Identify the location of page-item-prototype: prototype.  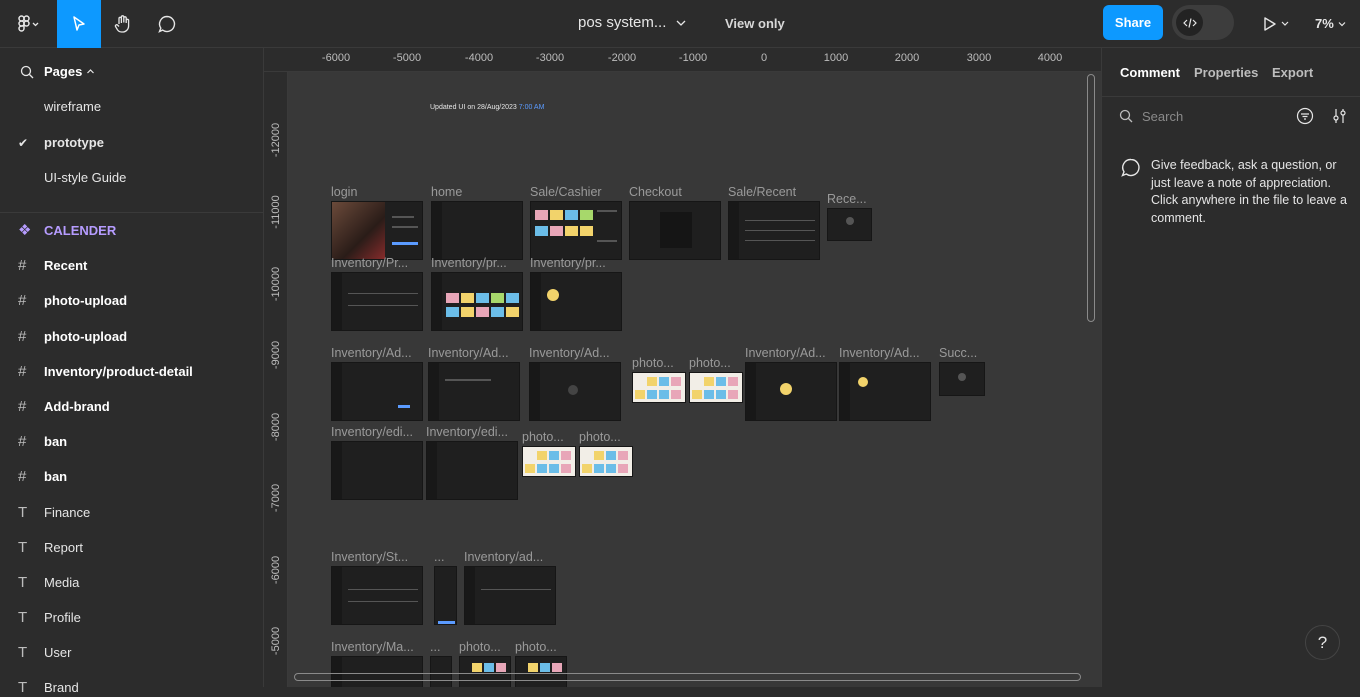
(74, 142).